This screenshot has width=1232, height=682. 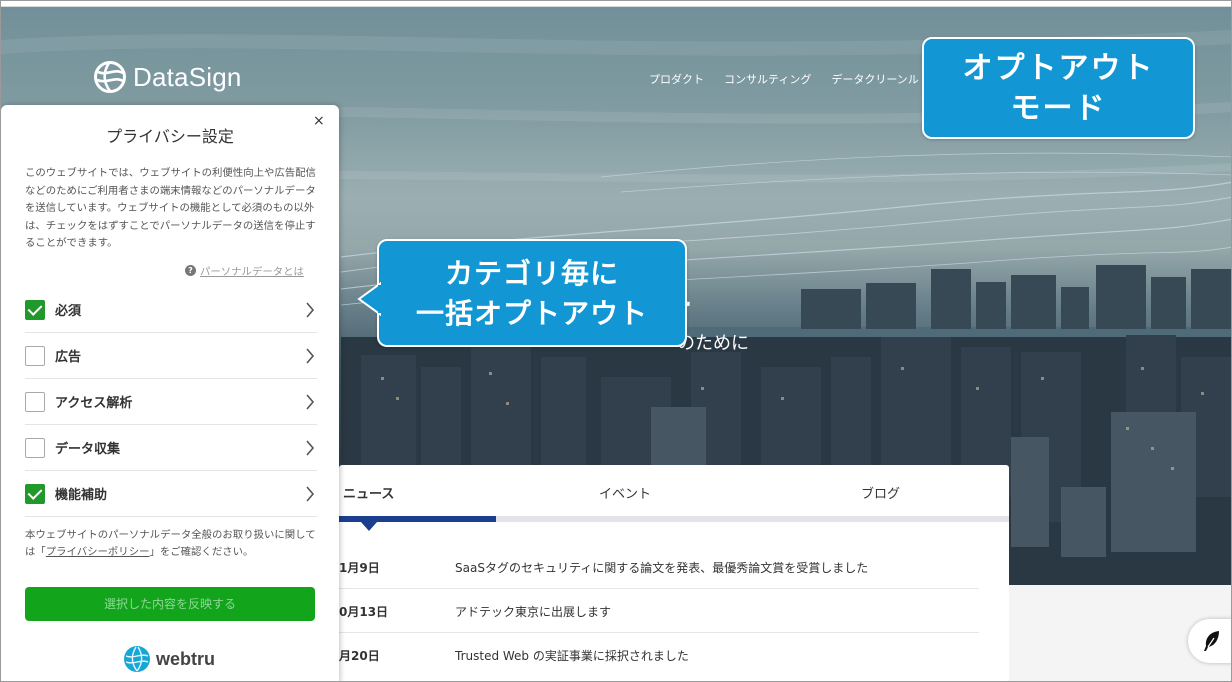 I want to click on category-label: アクセス解析, so click(x=94, y=403).